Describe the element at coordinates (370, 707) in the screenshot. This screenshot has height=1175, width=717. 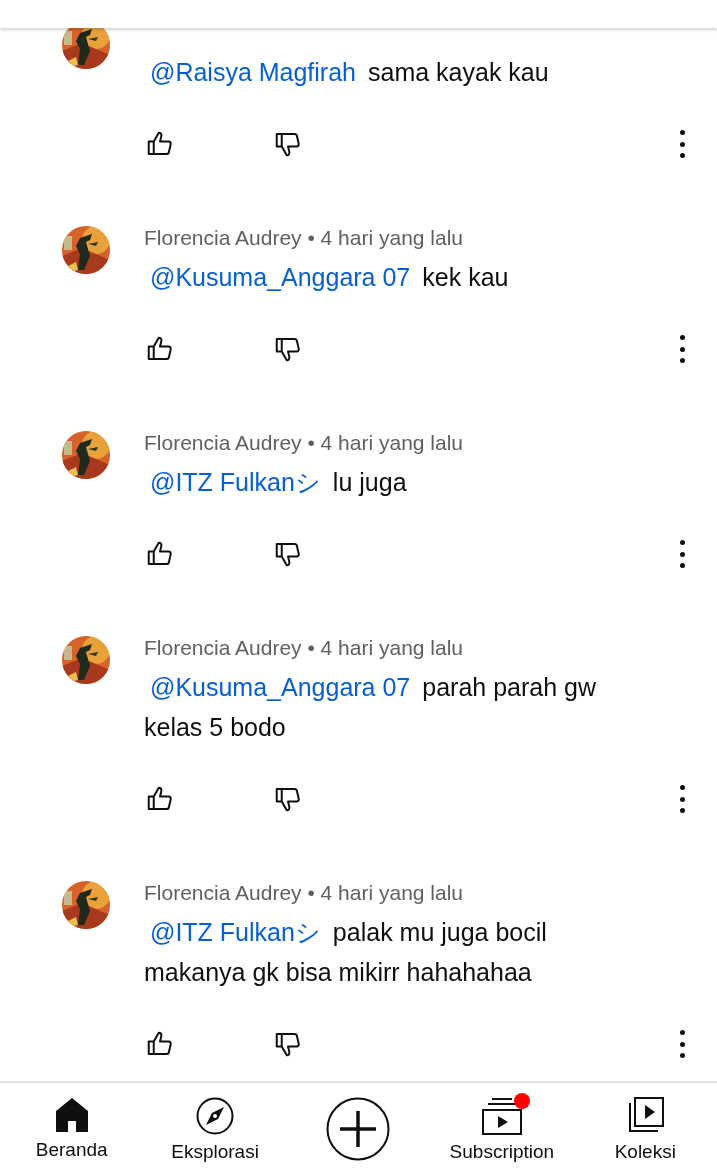
I see `comment-text: @Kusuma_Anggara 07 parah parah gw kelas 5 bodo` at that location.